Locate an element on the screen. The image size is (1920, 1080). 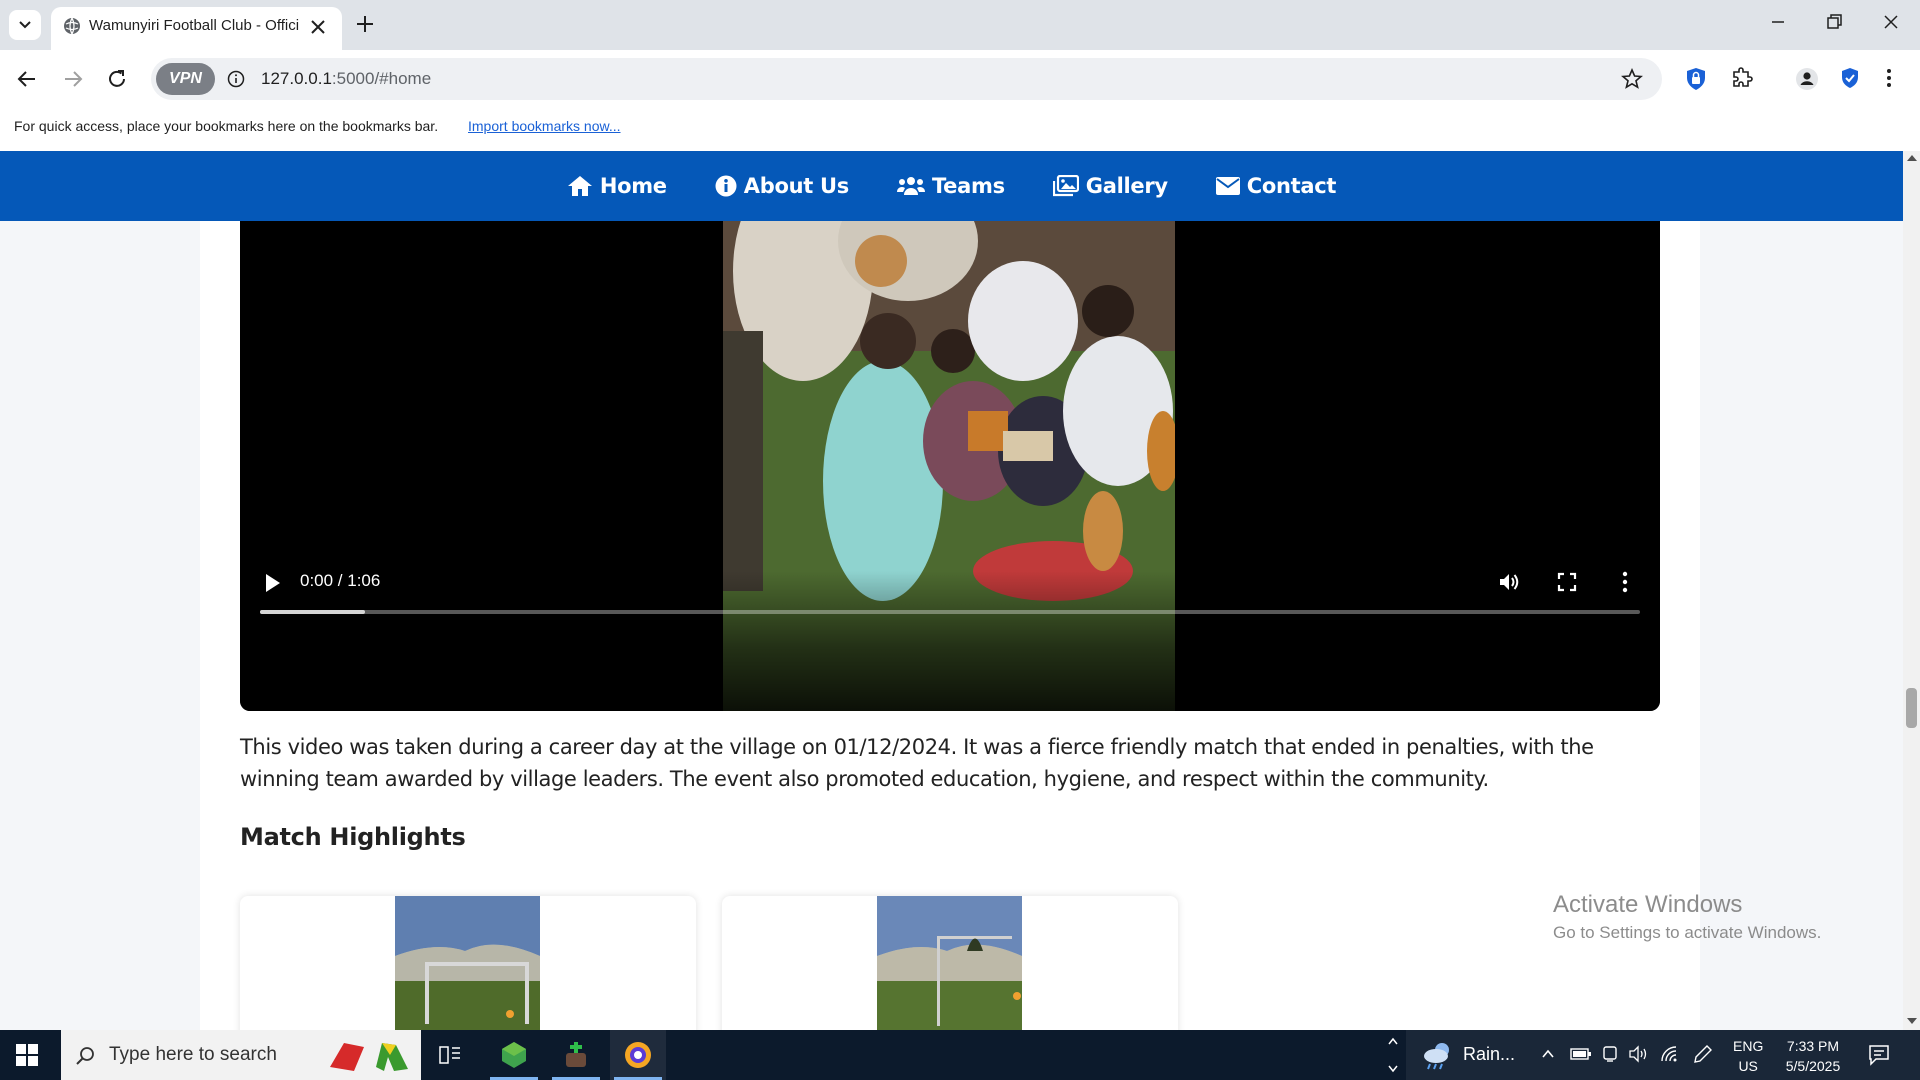
close-tab-icon is located at coordinates (318, 27).